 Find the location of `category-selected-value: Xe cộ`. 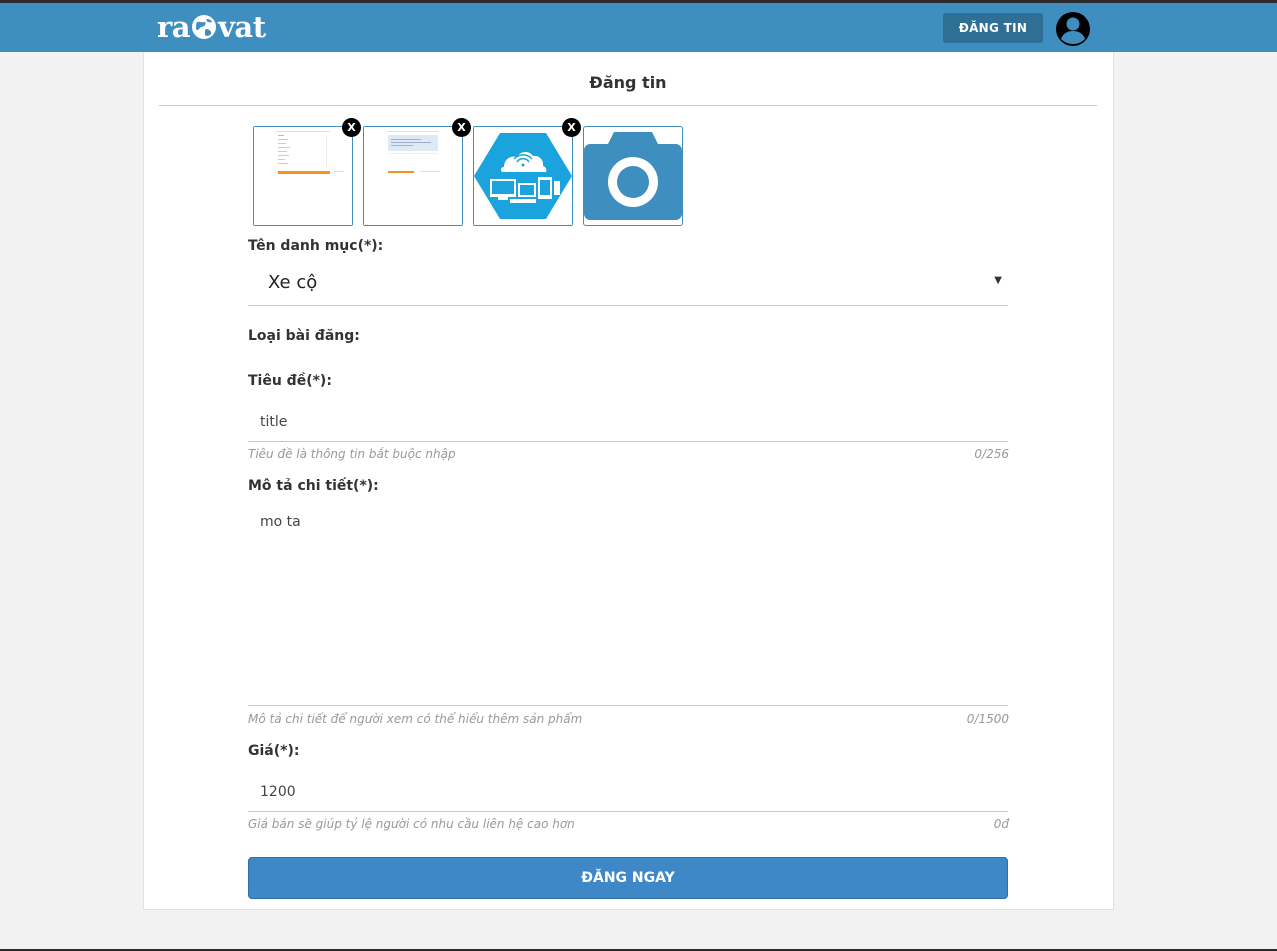

category-selected-value: Xe cộ is located at coordinates (293, 282).